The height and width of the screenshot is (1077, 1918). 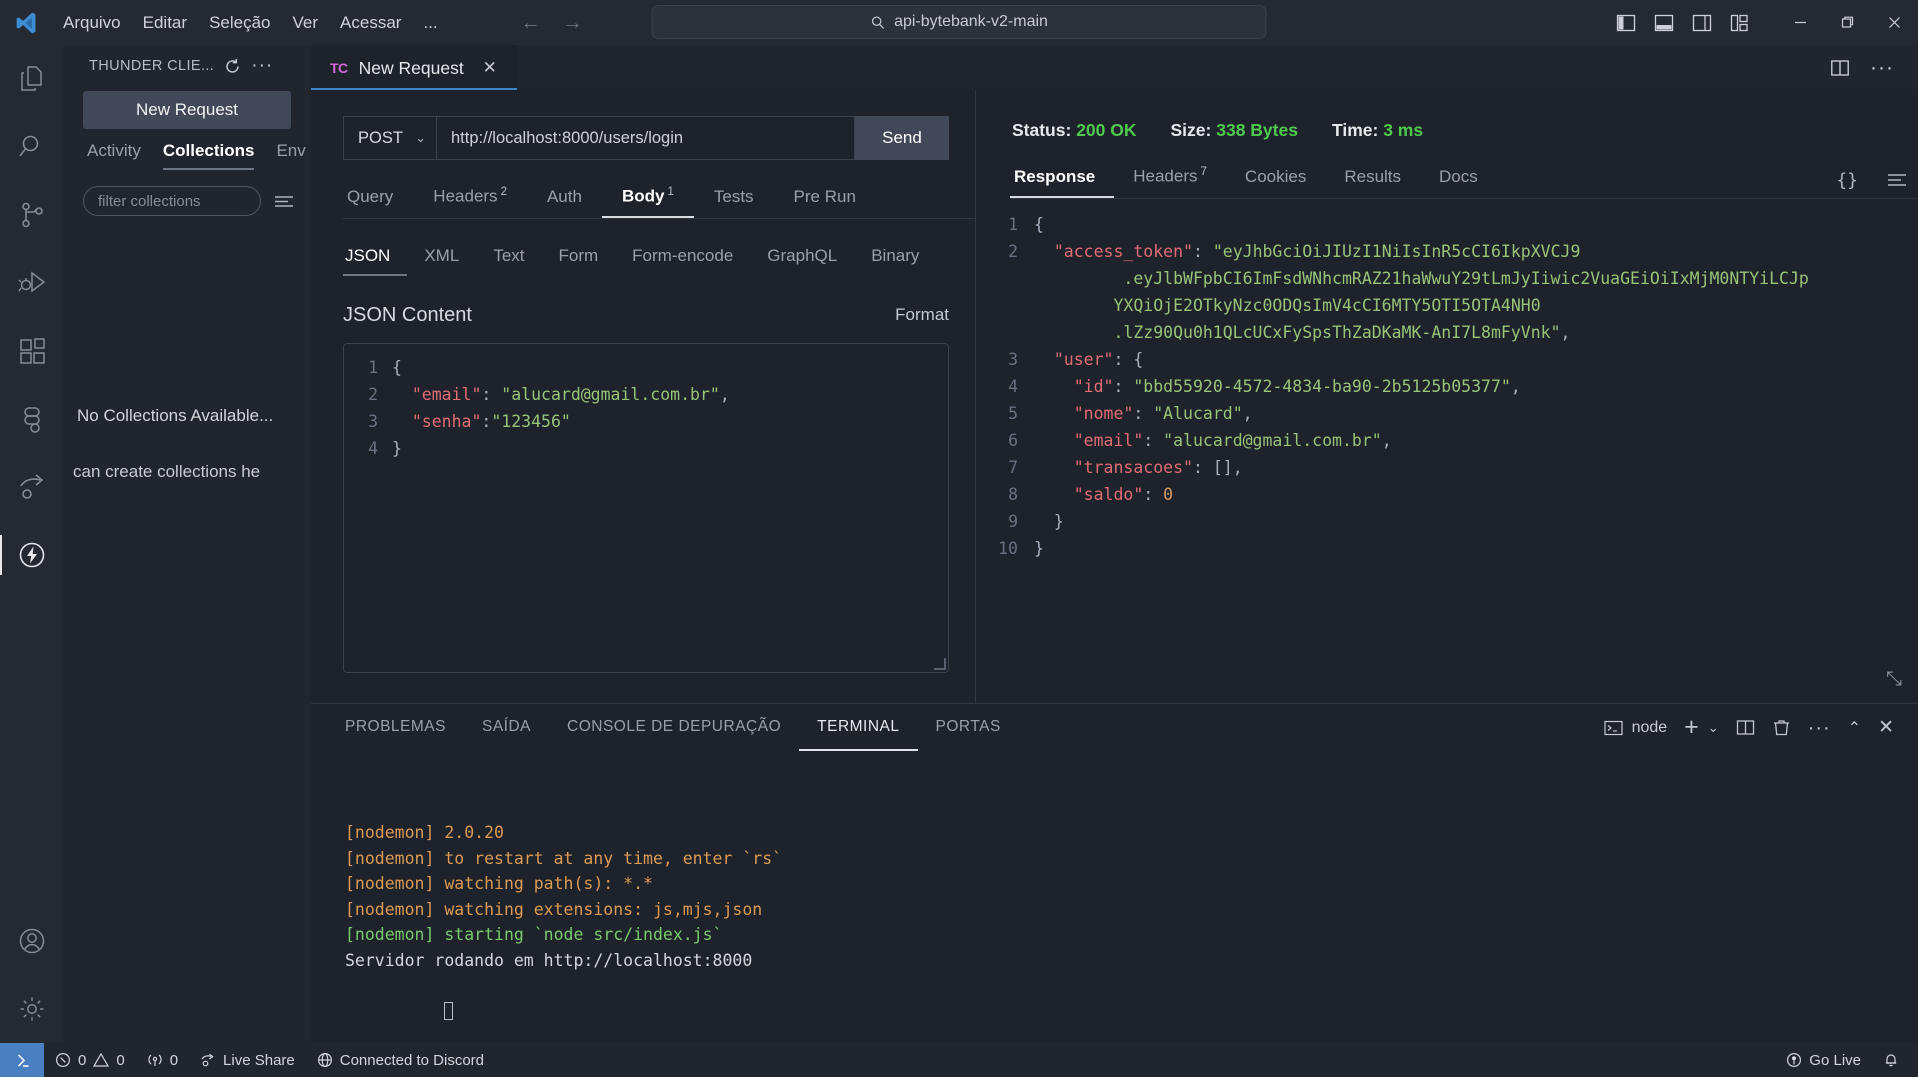 I want to click on size-value: 338 Bytes, so click(x=1257, y=130).